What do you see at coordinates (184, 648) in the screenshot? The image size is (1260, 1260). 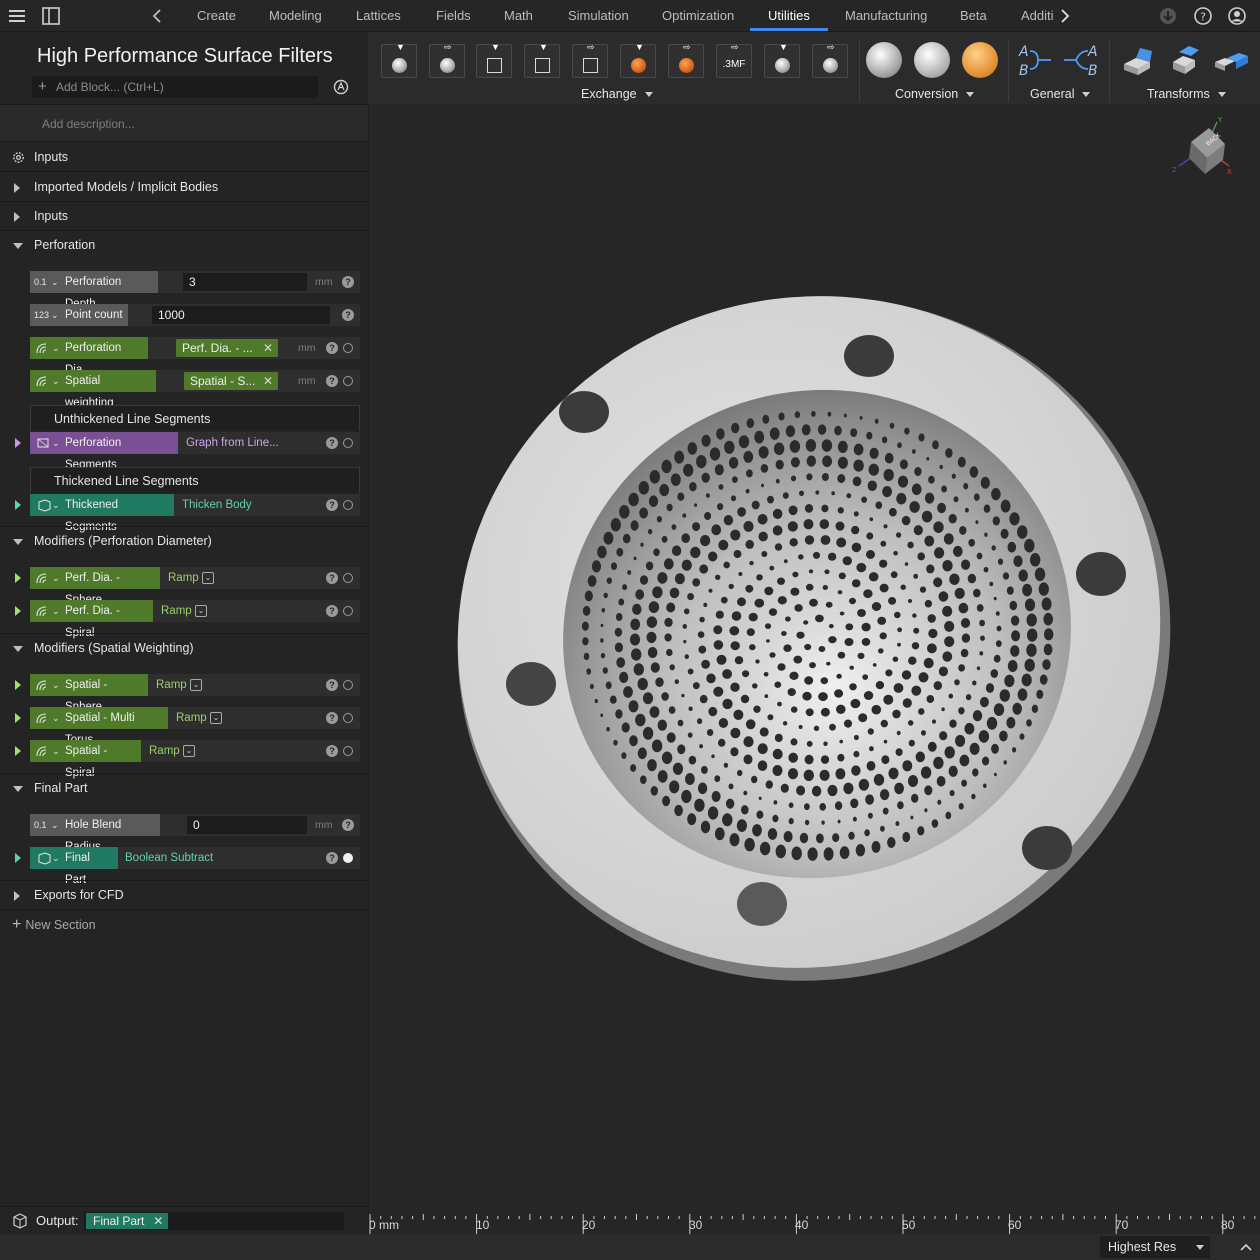 I see `section-modifiers-spatial: Modifiers (Spatial Weighting)` at bounding box center [184, 648].